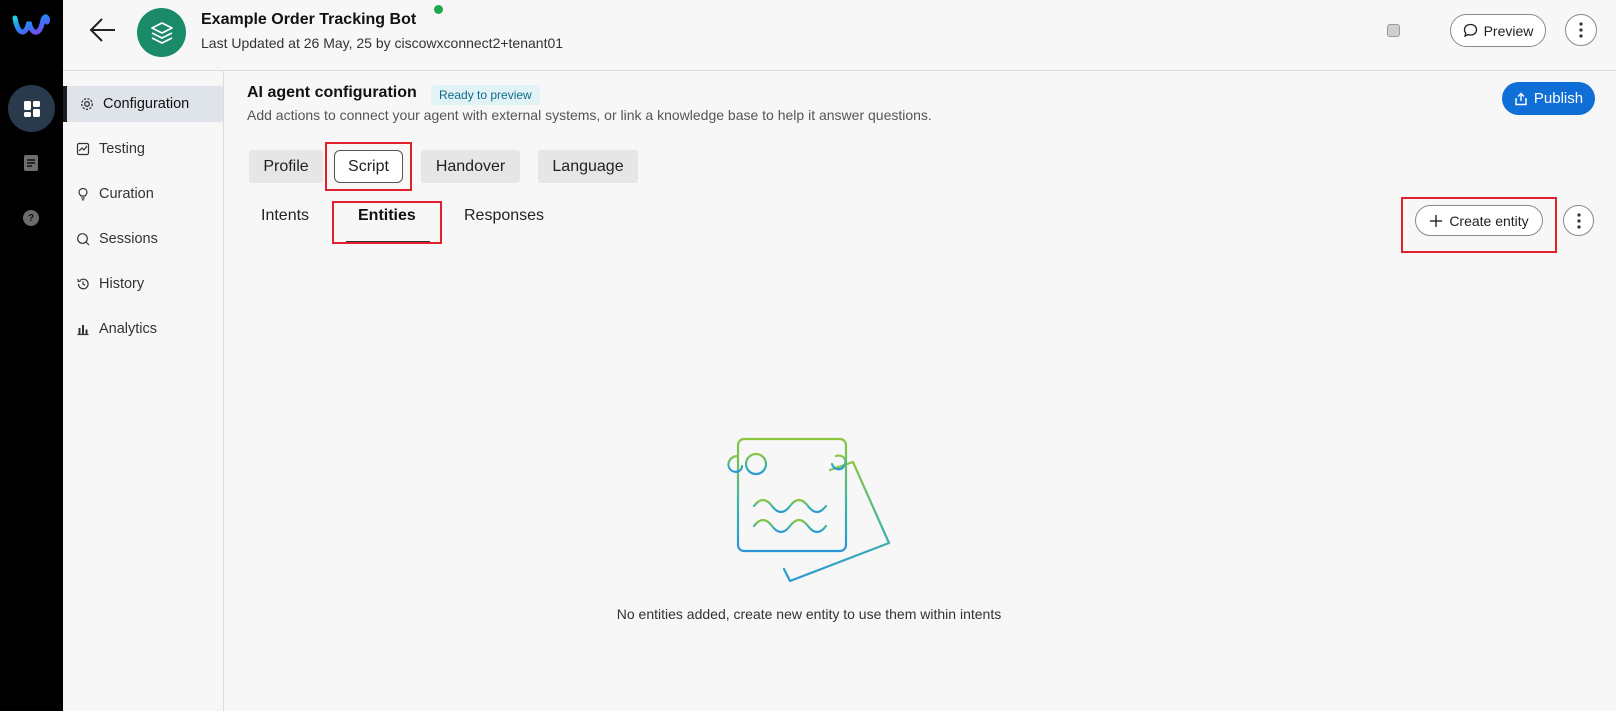 This screenshot has height=711, width=1616. I want to click on publish-button: Publish, so click(1548, 98).